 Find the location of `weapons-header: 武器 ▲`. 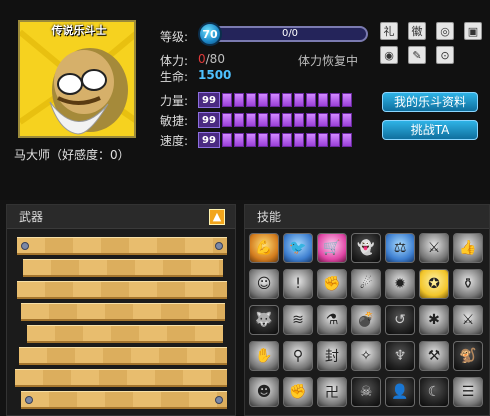

weapons-header: 武器 ▲ is located at coordinates (121, 217).